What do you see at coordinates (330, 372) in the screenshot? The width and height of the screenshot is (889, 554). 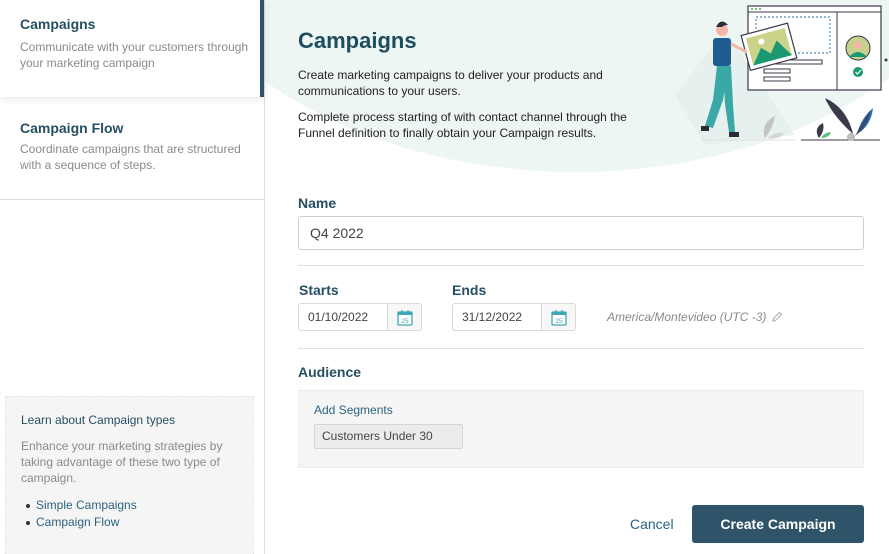 I see `audience-label: Audience` at bounding box center [330, 372].